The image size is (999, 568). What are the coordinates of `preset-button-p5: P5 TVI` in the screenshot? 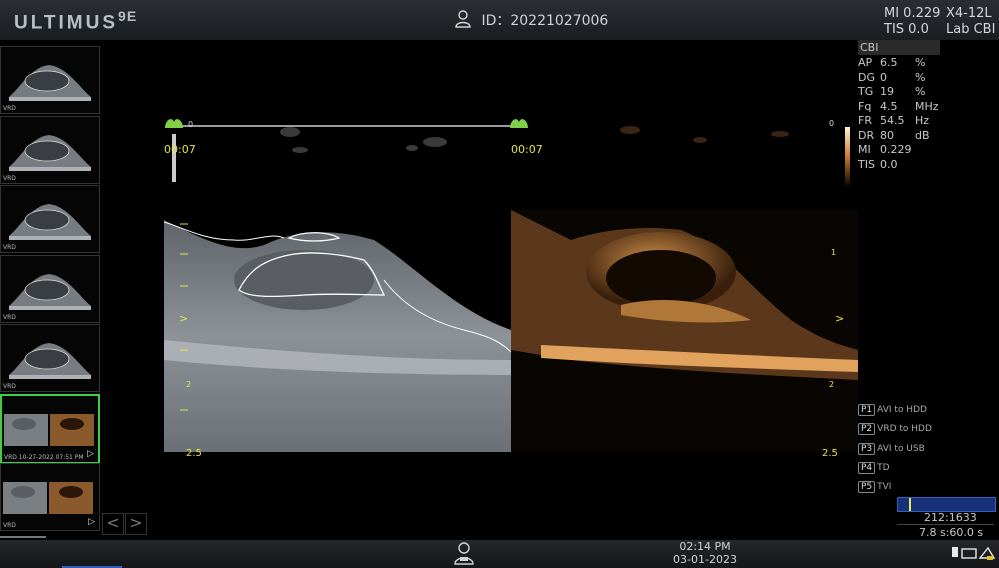 It's located at (874, 487).